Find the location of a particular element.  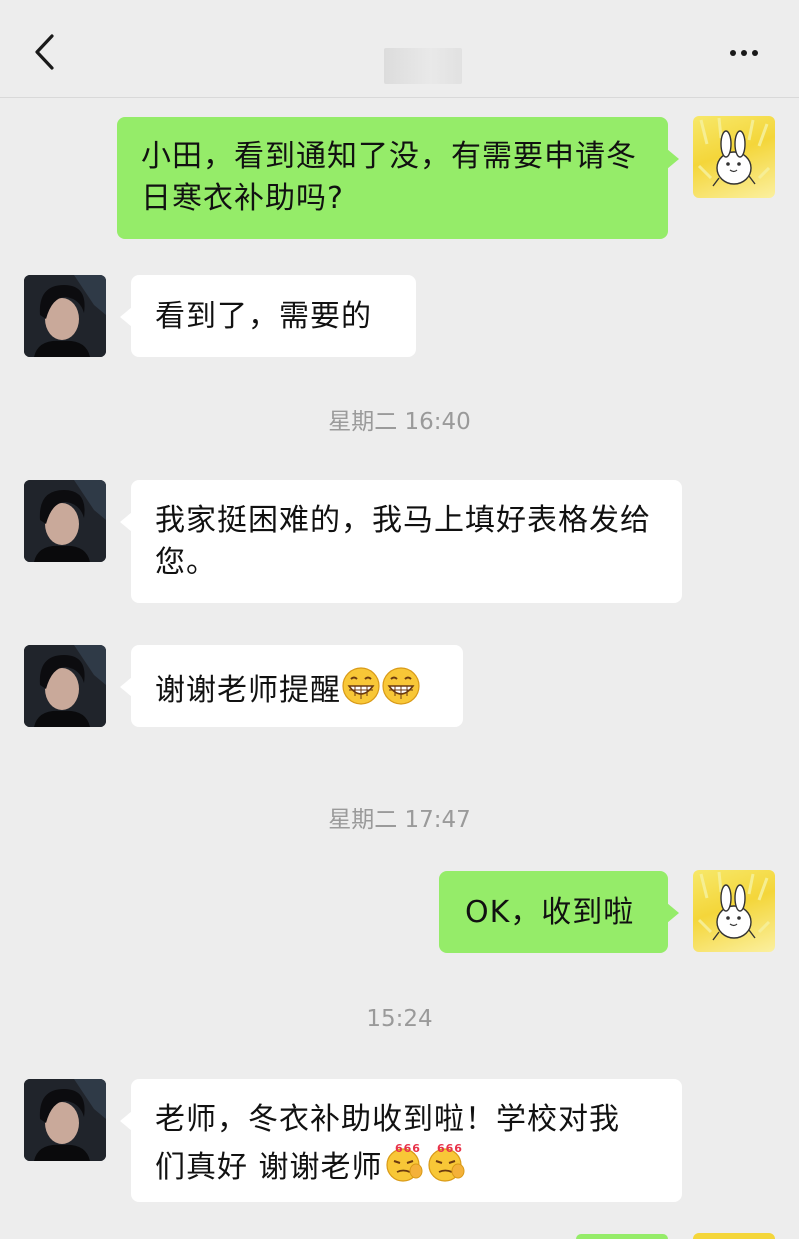

message-text: 看到了，需要的 is located at coordinates (263, 316).